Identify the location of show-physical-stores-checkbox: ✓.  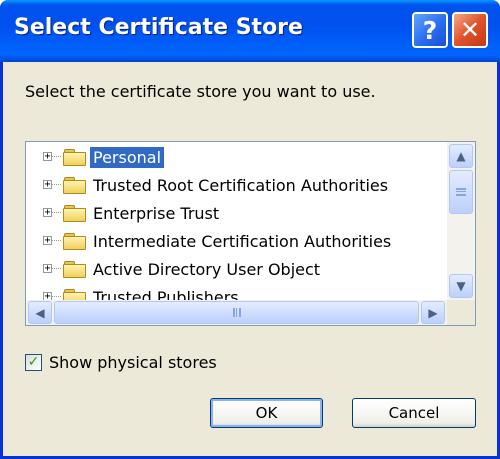
(33, 362).